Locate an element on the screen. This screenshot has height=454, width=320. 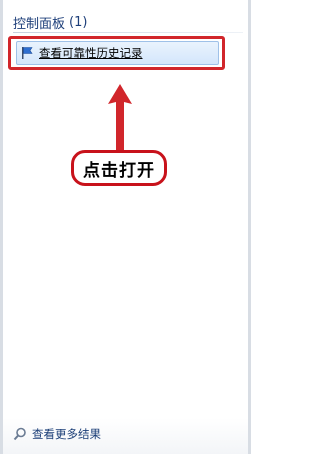
annotation-callout: 点击打开 is located at coordinates (119, 168).